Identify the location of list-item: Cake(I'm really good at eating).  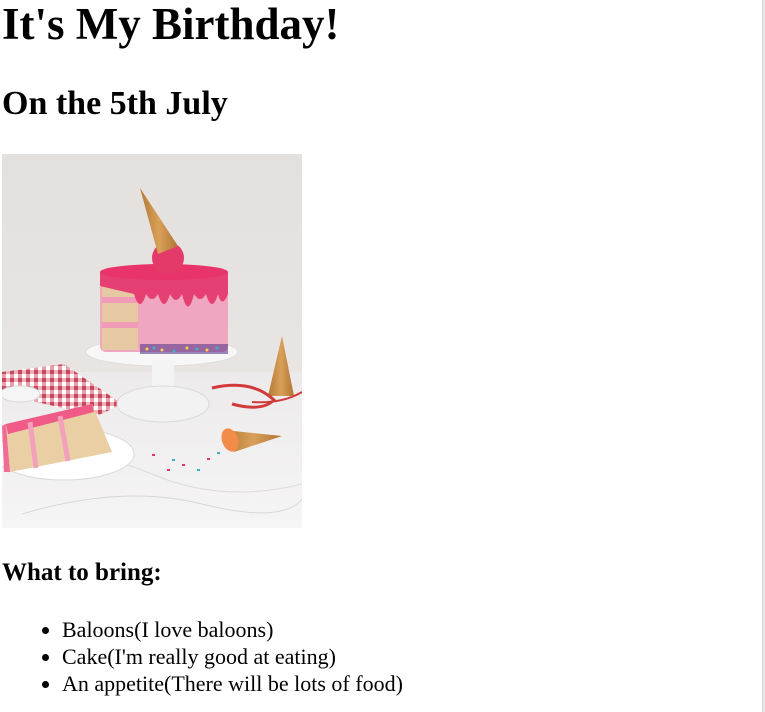
(232, 656).